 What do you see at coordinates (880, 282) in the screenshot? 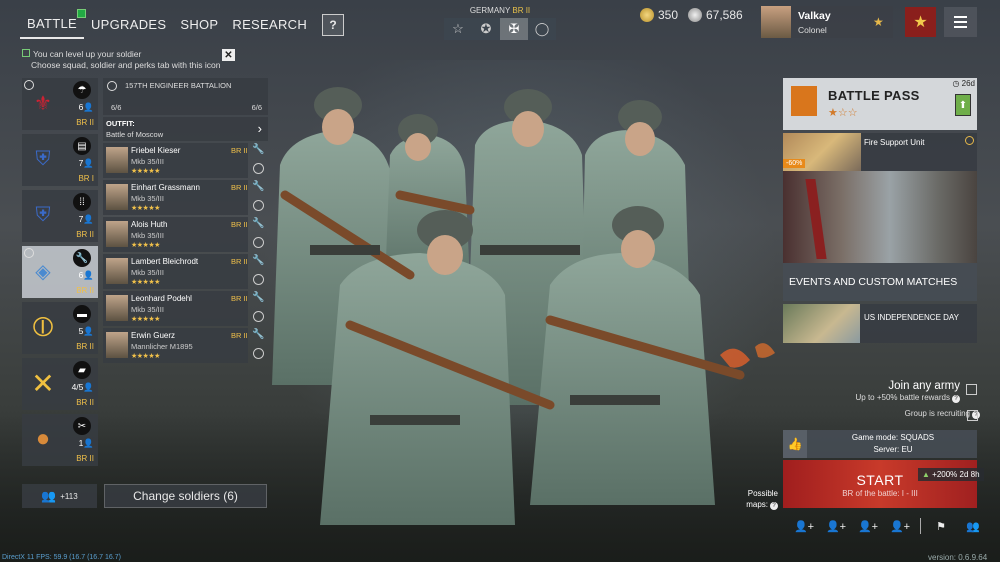
I see `events-card: EVENTS AND CUSTOM MATCHES` at bounding box center [880, 282].